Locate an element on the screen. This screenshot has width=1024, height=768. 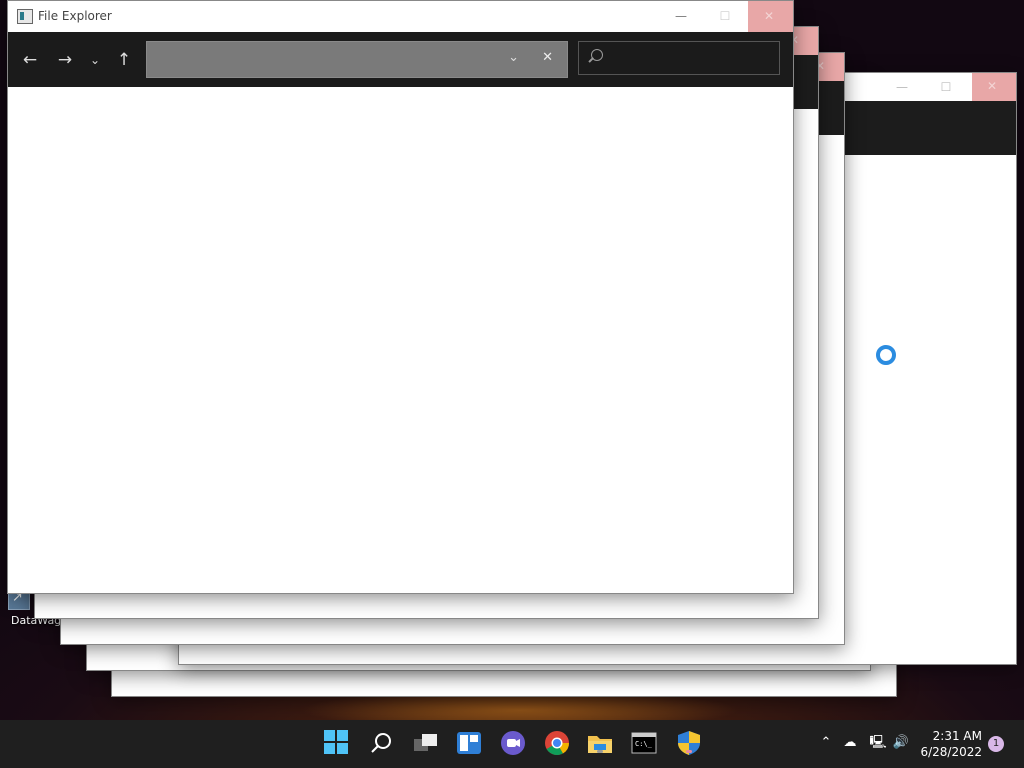
chrome-button is located at coordinates (557, 743).